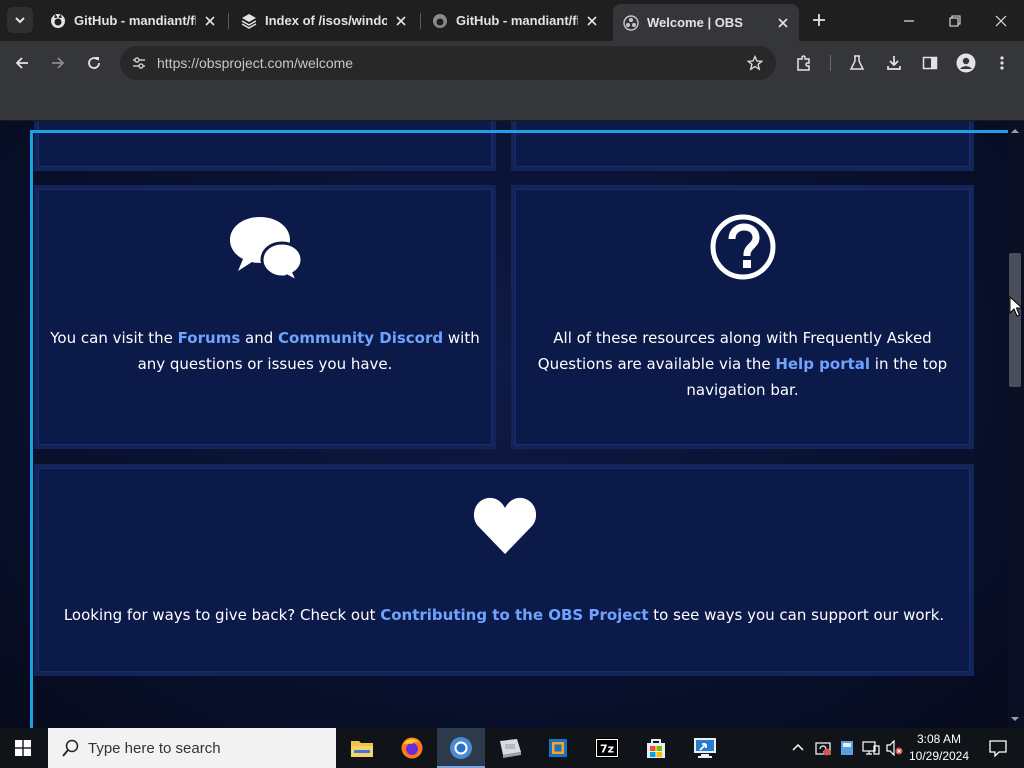 This screenshot has height=768, width=1024. I want to click on reload-icon, so click(94, 63).